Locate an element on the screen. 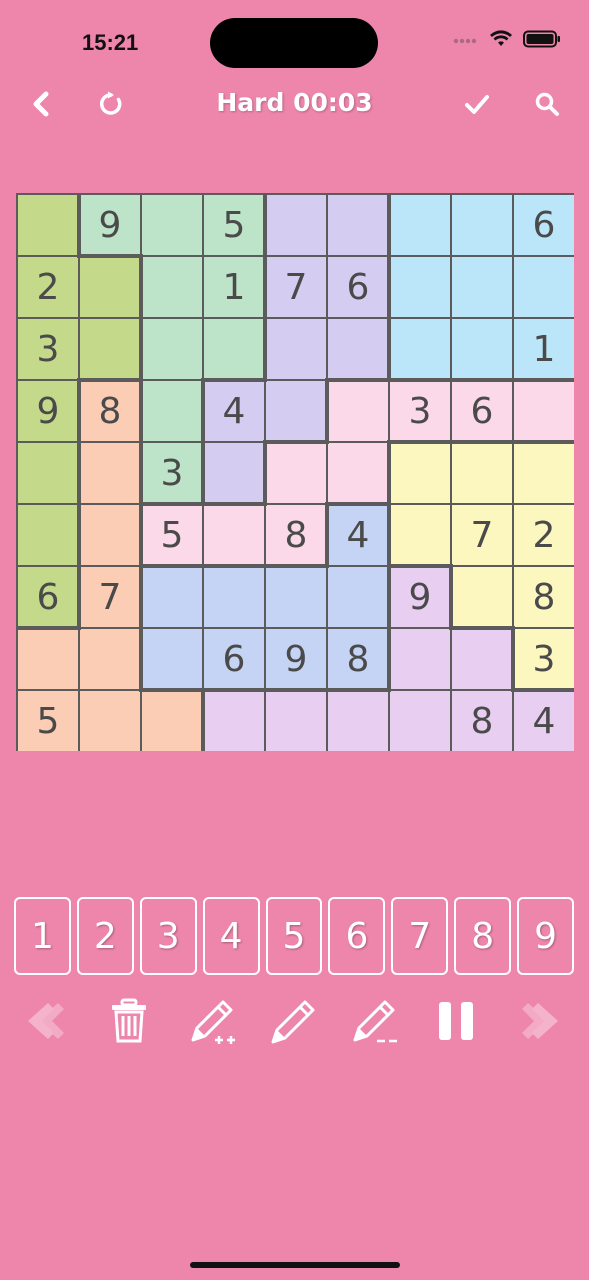  cell-r3c7 is located at coordinates (420, 349).